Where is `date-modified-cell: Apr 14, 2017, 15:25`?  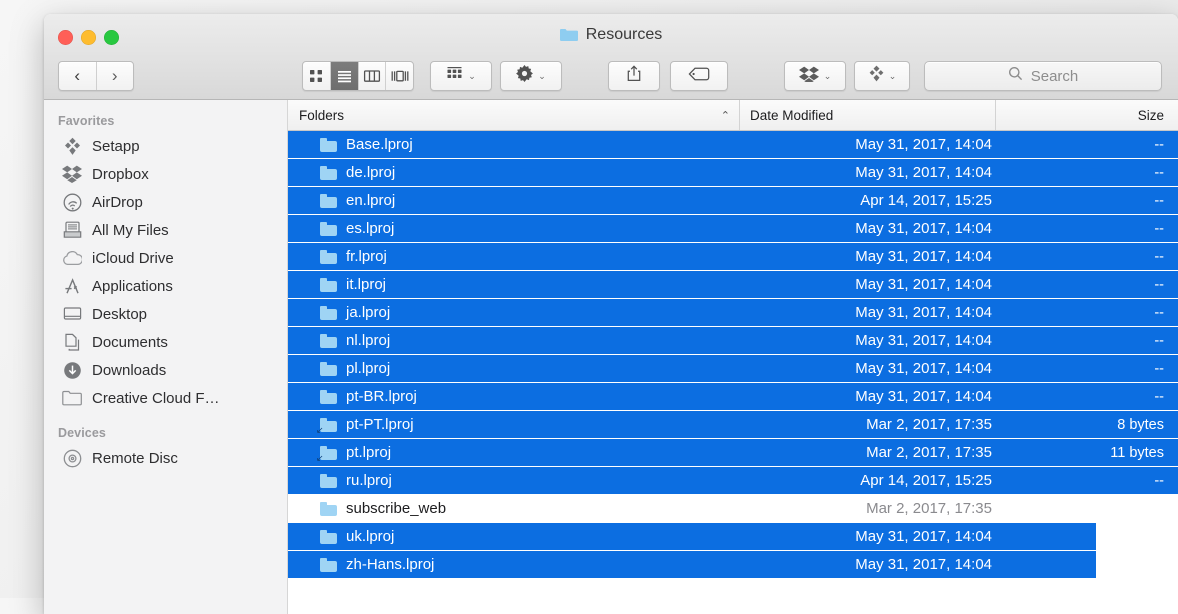
date-modified-cell: Apr 14, 2017, 15:25 is located at coordinates (926, 480).